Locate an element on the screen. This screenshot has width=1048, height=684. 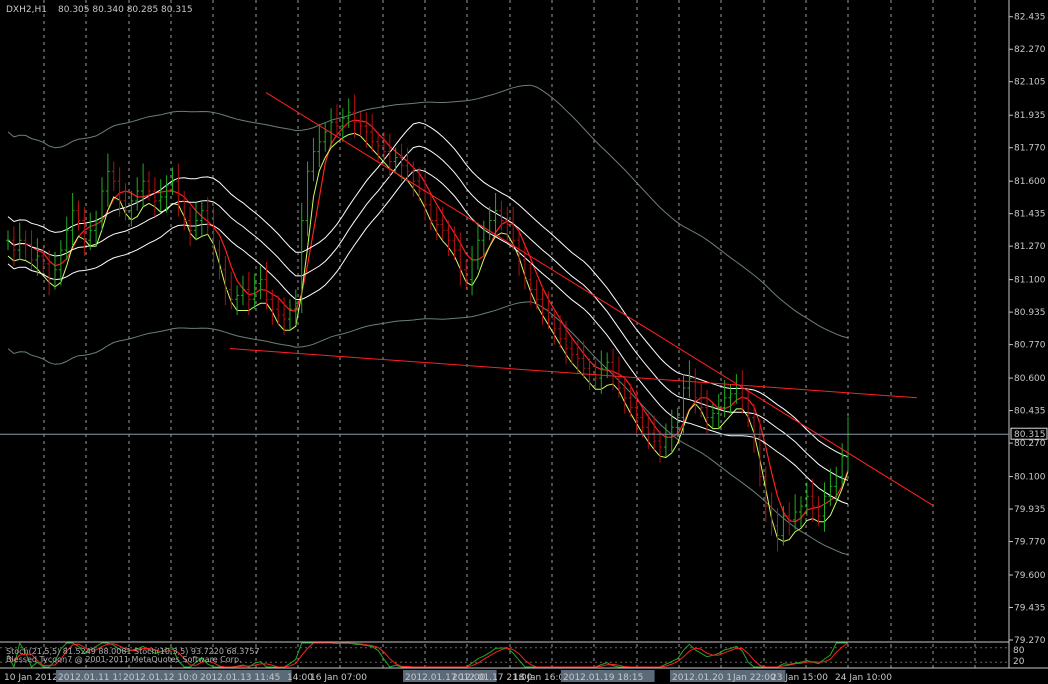
time-tick: 16 Jan 07:00 is located at coordinates (338, 678).